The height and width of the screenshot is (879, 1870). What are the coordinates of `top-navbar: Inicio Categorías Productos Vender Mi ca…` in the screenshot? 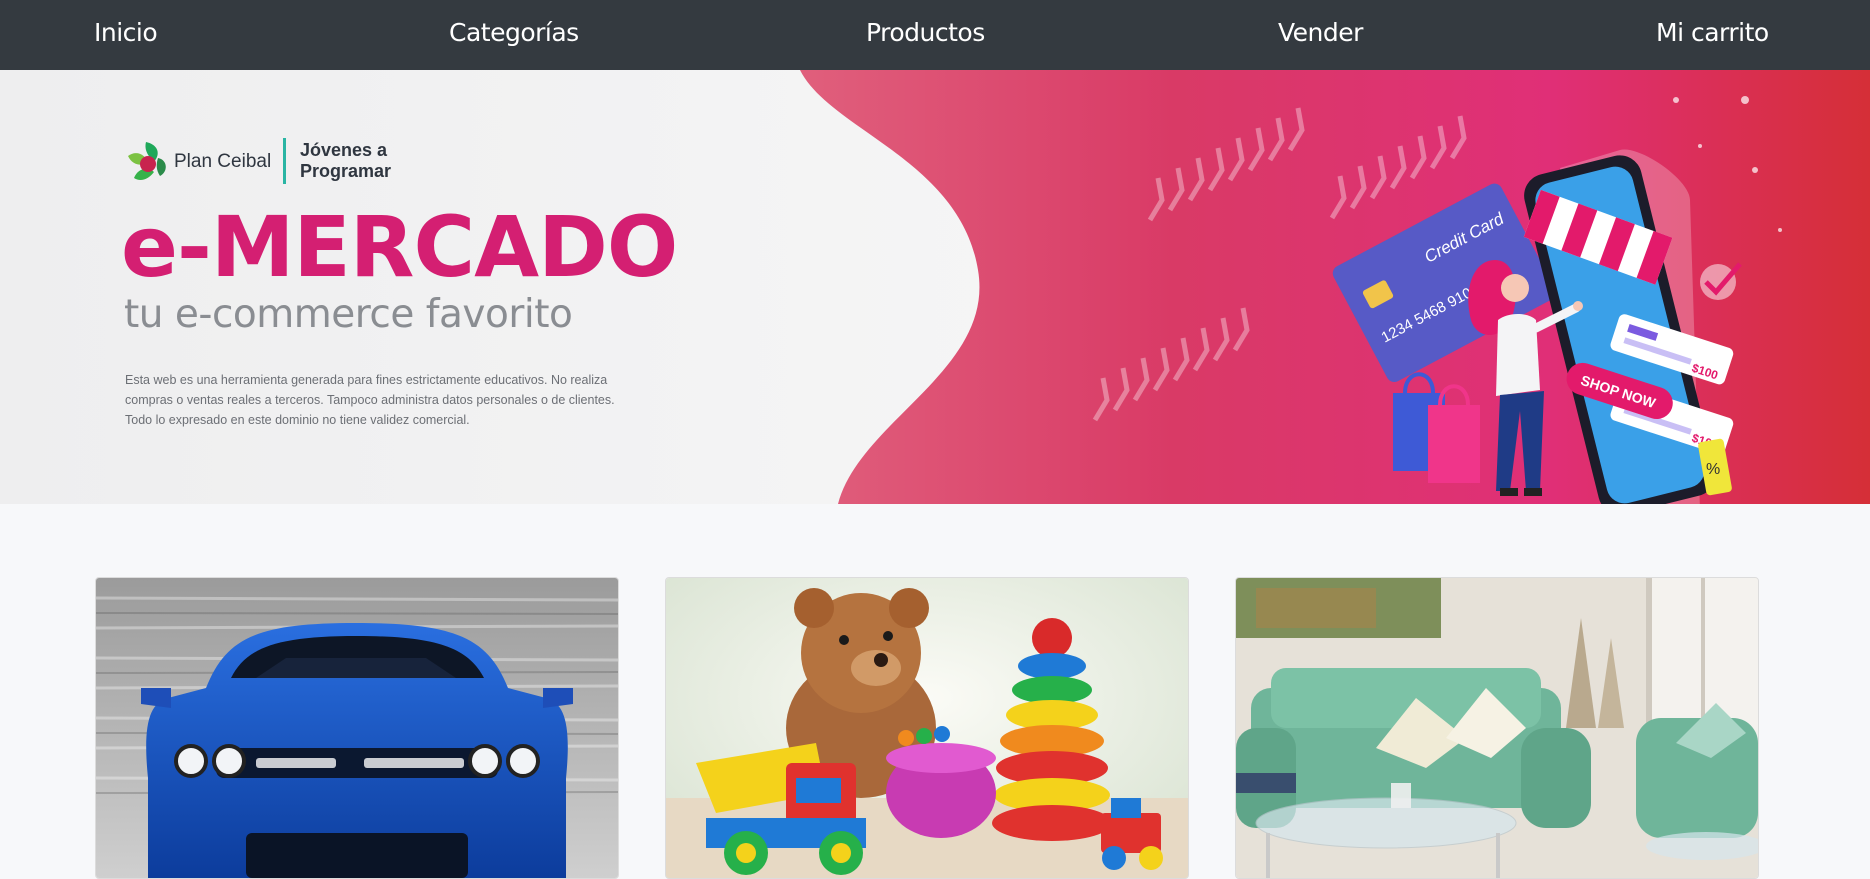 It's located at (935, 35).